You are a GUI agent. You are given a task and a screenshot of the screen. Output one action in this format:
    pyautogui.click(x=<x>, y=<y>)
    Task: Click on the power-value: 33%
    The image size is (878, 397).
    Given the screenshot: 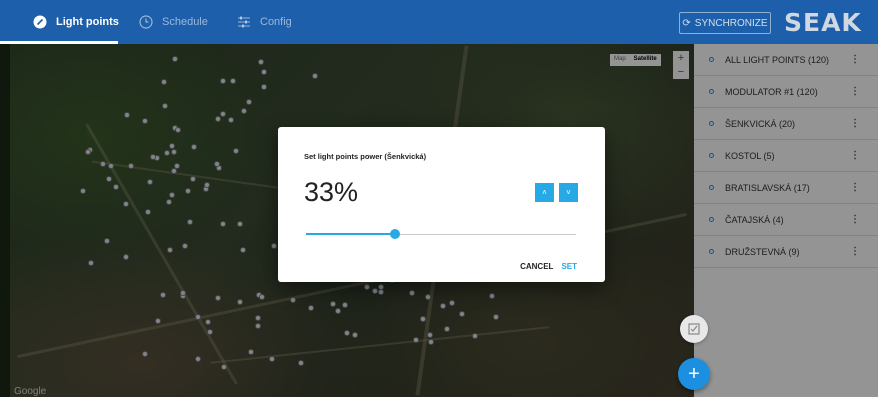 What is the action you would take?
    pyautogui.click(x=331, y=192)
    